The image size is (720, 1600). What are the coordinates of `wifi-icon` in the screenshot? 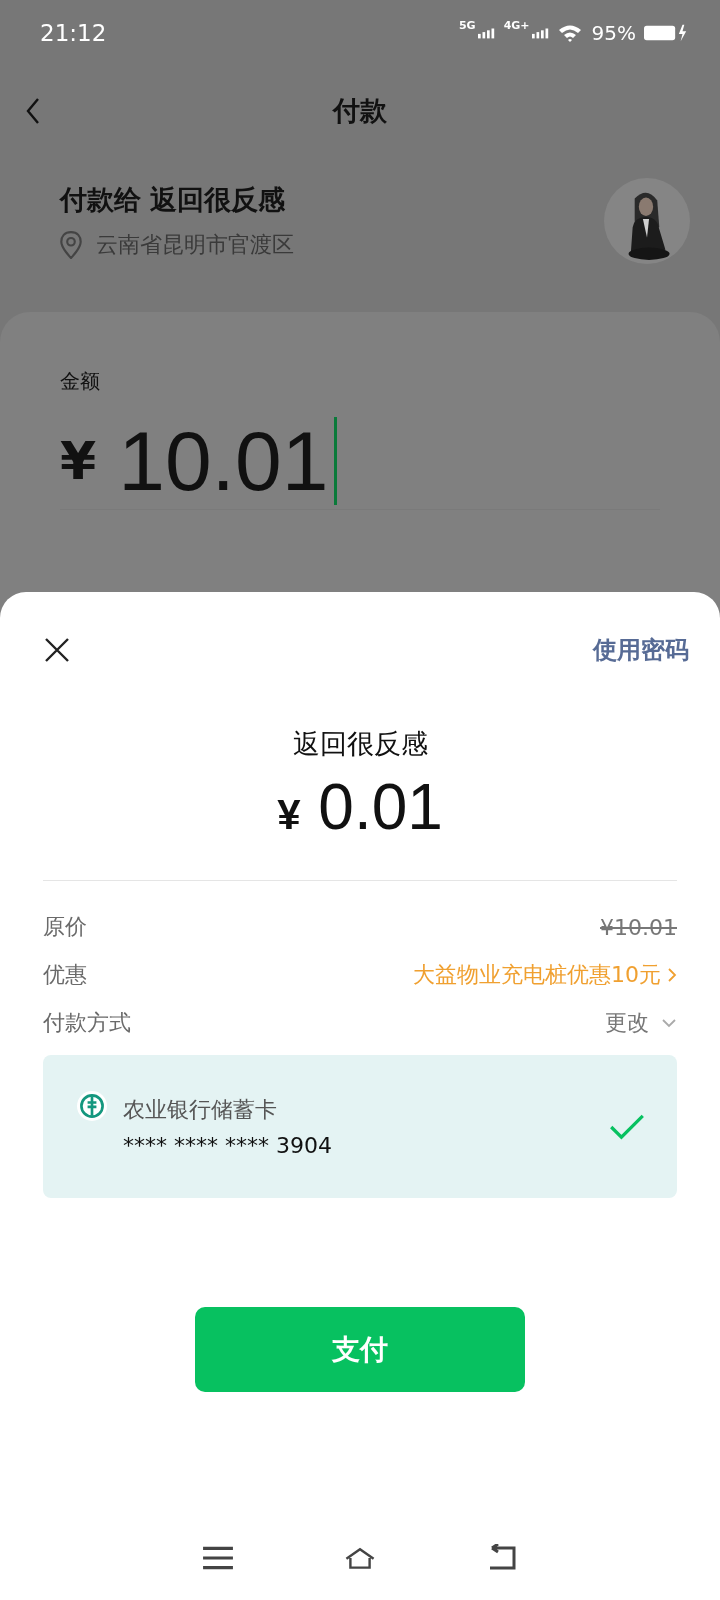 It's located at (569, 33).